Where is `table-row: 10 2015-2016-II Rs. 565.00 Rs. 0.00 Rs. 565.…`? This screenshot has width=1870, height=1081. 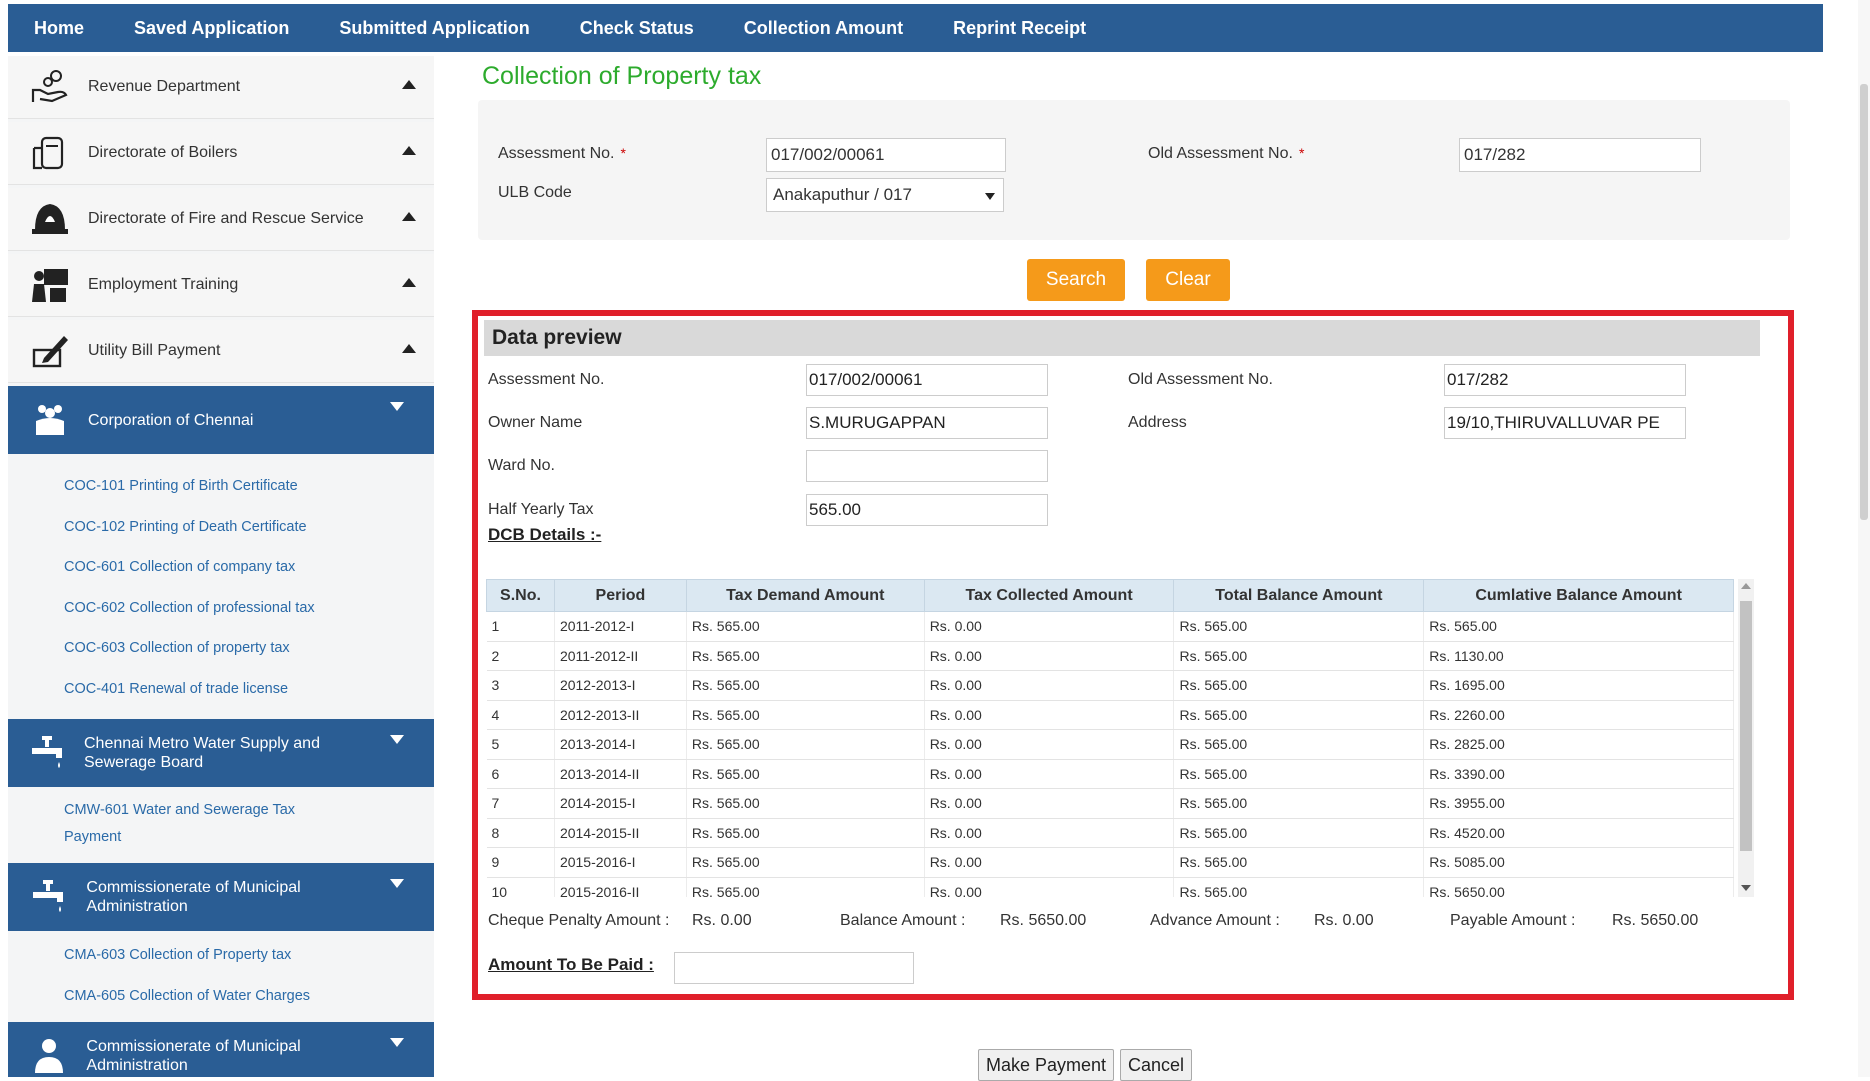
table-row: 10 2015-2016-II Rs. 565.00 Rs. 0.00 Rs. 565.… is located at coordinates (1110, 887).